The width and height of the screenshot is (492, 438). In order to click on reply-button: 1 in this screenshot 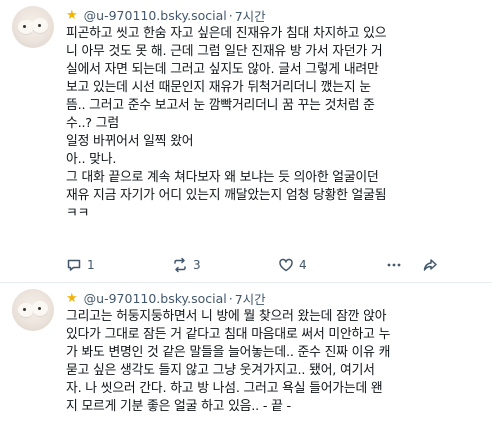, I will do `click(80, 265)`.